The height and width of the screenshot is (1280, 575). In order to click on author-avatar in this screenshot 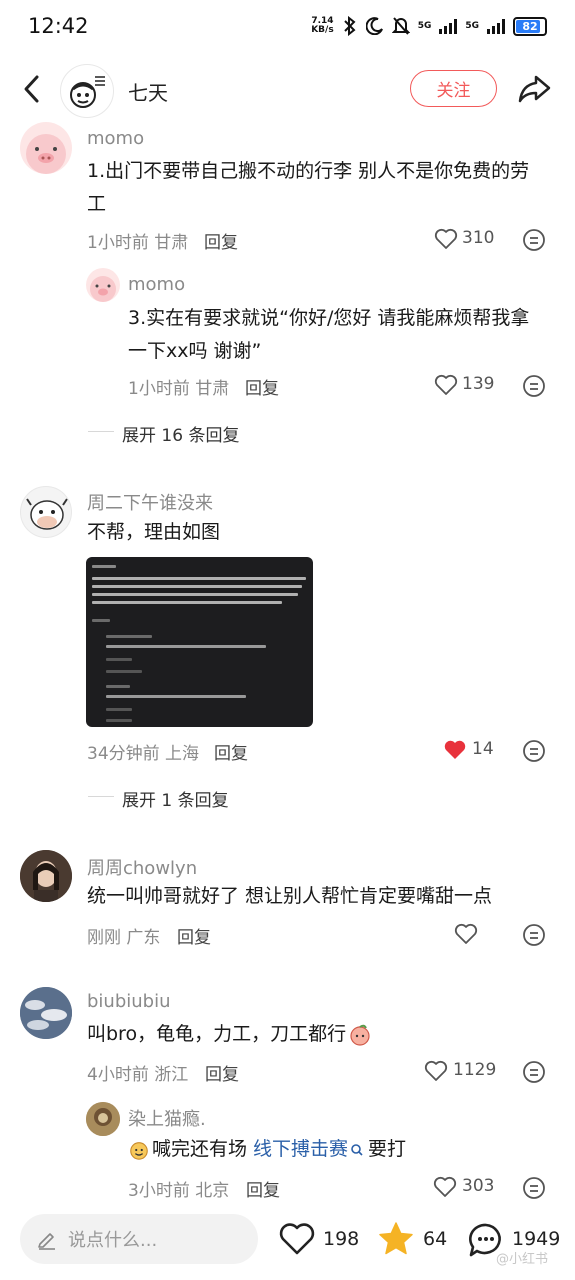, I will do `click(87, 91)`.